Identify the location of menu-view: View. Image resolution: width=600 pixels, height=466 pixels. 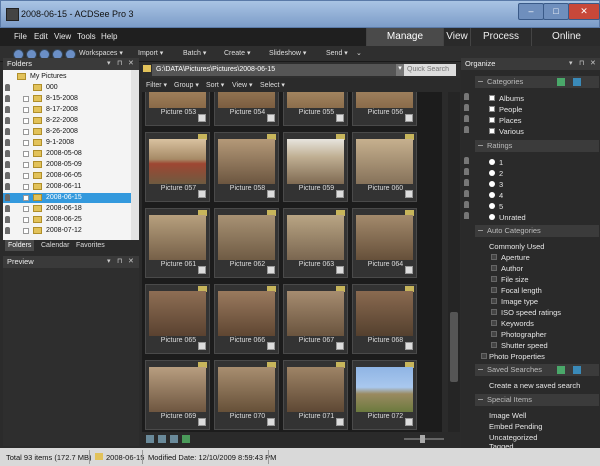
(62, 36).